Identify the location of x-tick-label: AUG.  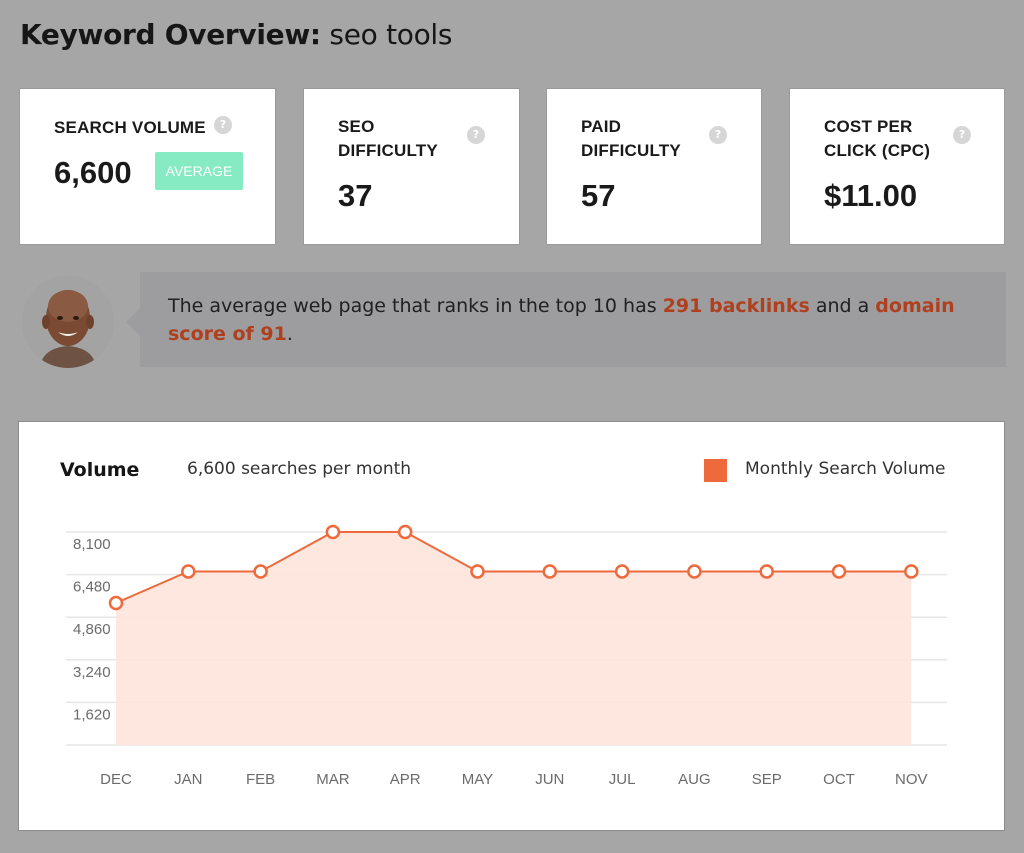
(694, 779).